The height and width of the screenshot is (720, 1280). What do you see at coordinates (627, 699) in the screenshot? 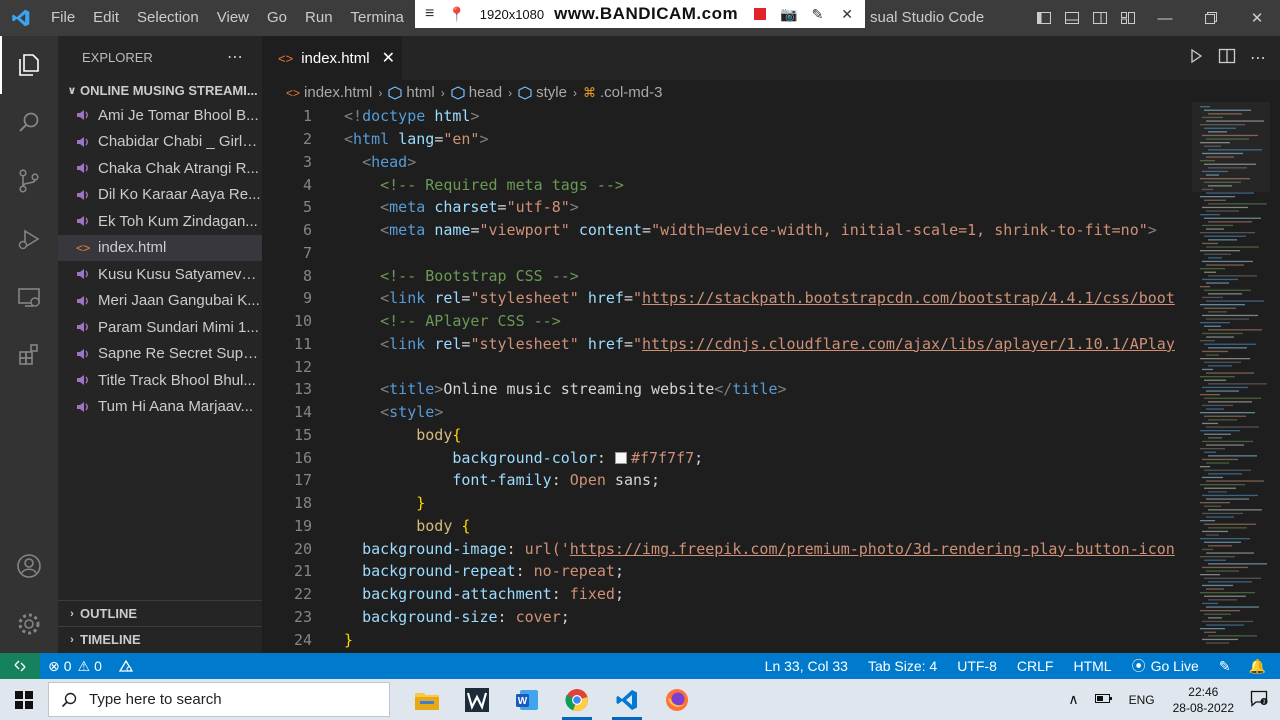
I see `vscode-taskbar-icon` at bounding box center [627, 699].